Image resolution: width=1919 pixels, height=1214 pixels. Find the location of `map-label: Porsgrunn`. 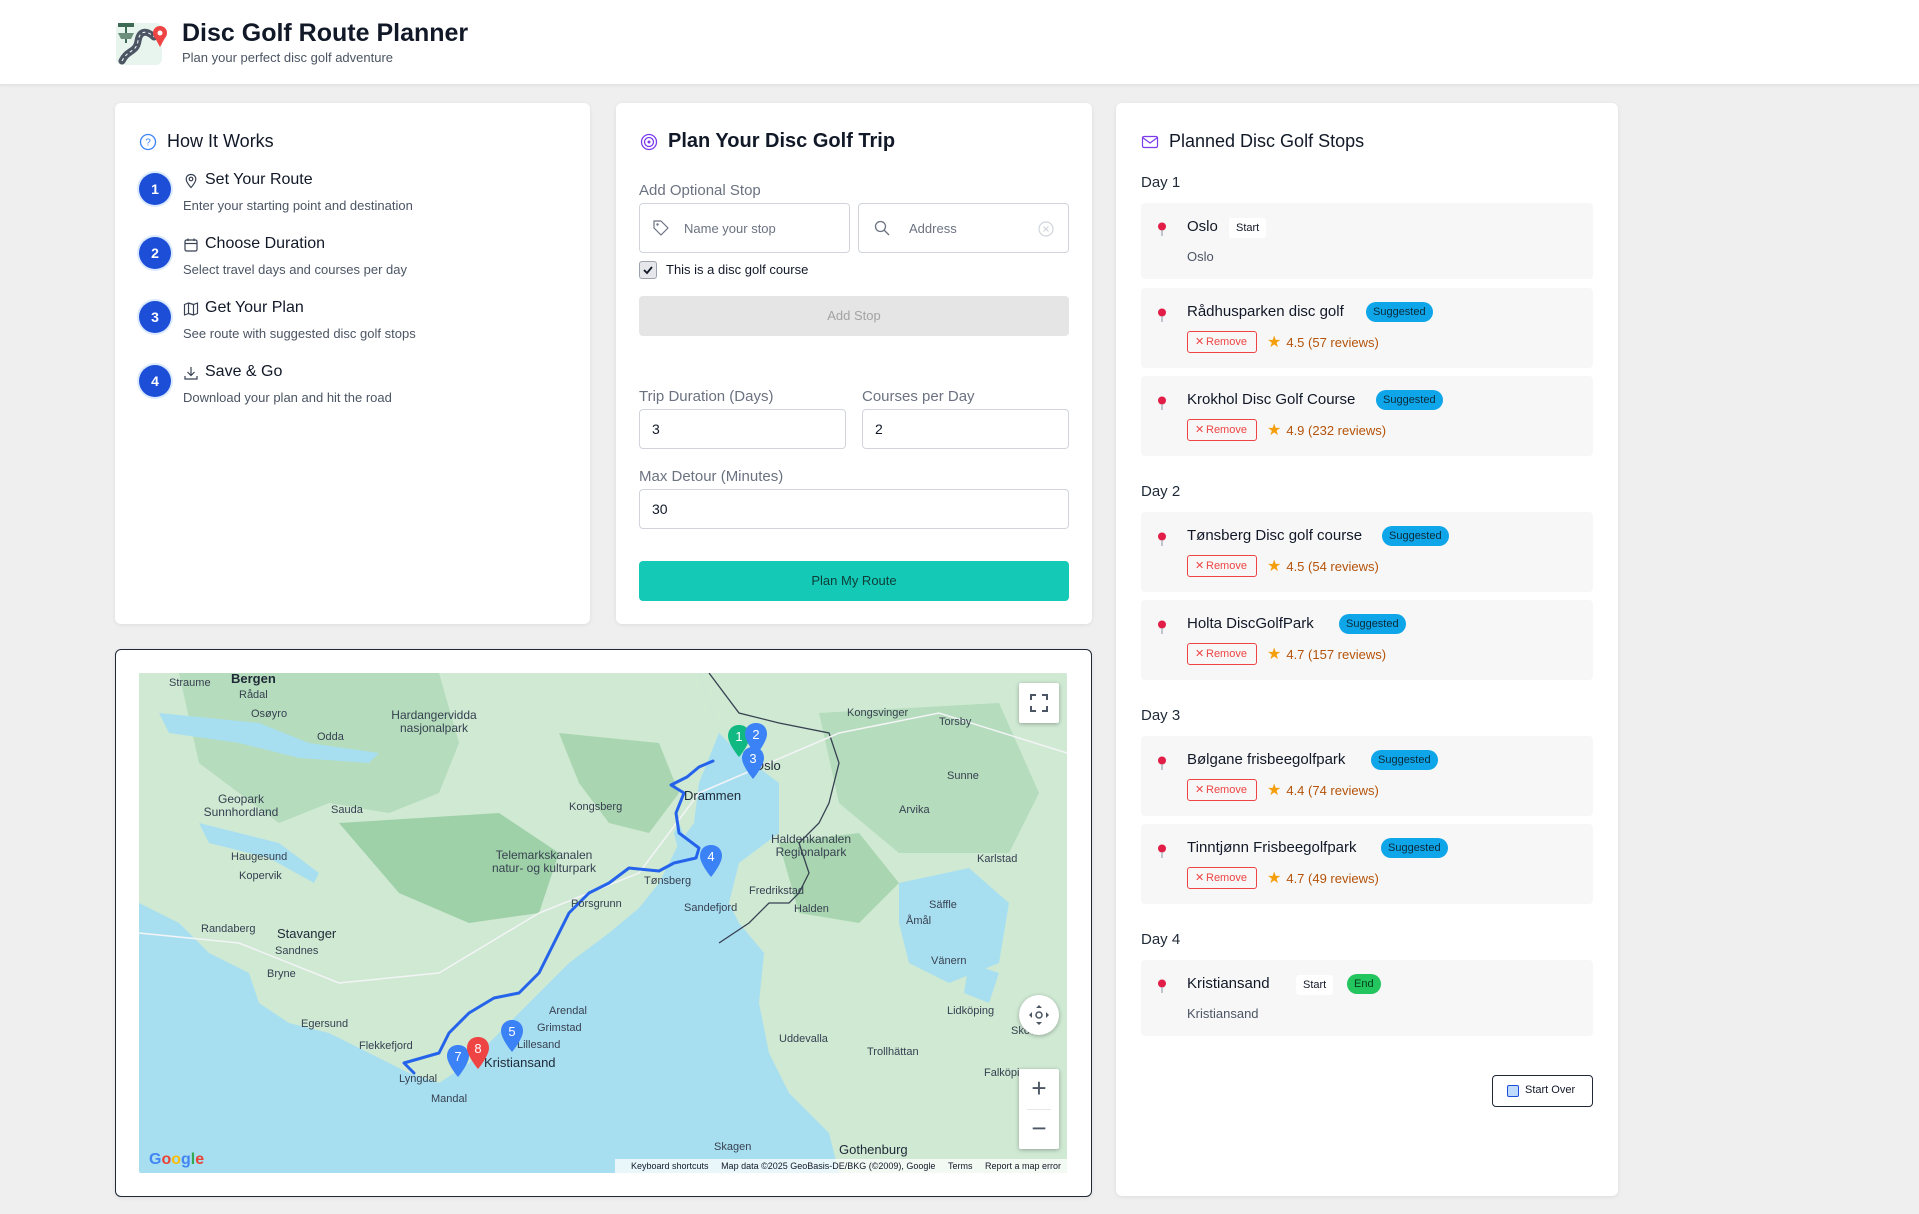

map-label: Porsgrunn is located at coordinates (596, 904).